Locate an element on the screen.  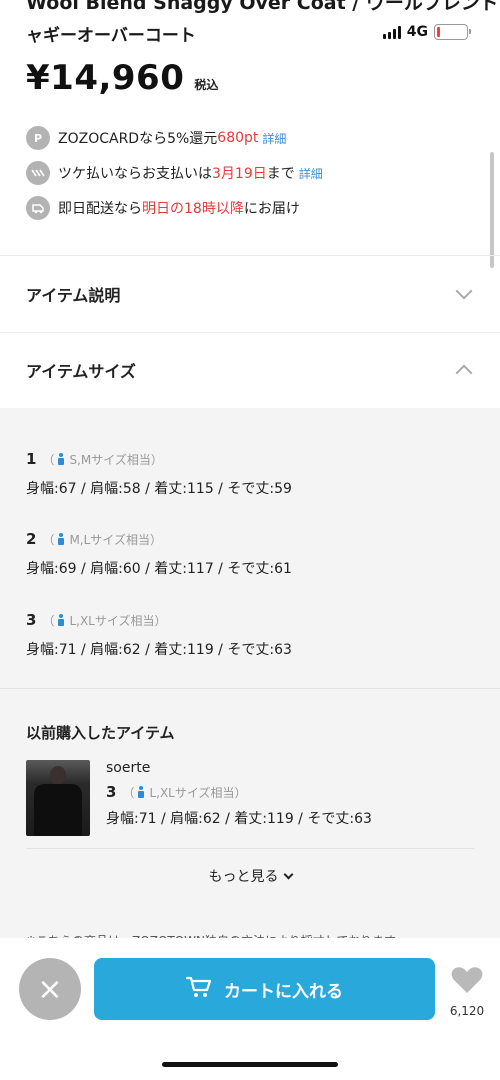
benefit-highlight: 3月19日 is located at coordinates (239, 174).